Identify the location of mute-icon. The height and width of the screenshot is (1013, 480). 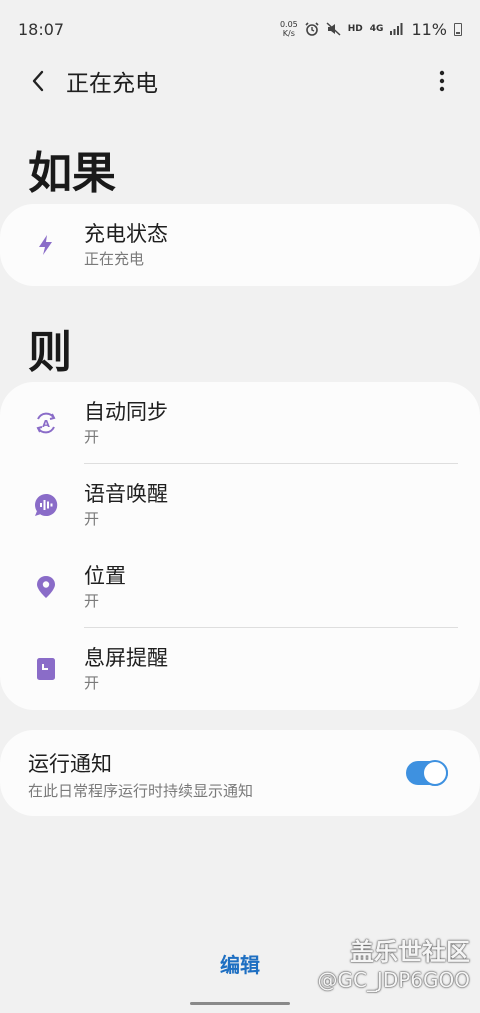
(333, 29).